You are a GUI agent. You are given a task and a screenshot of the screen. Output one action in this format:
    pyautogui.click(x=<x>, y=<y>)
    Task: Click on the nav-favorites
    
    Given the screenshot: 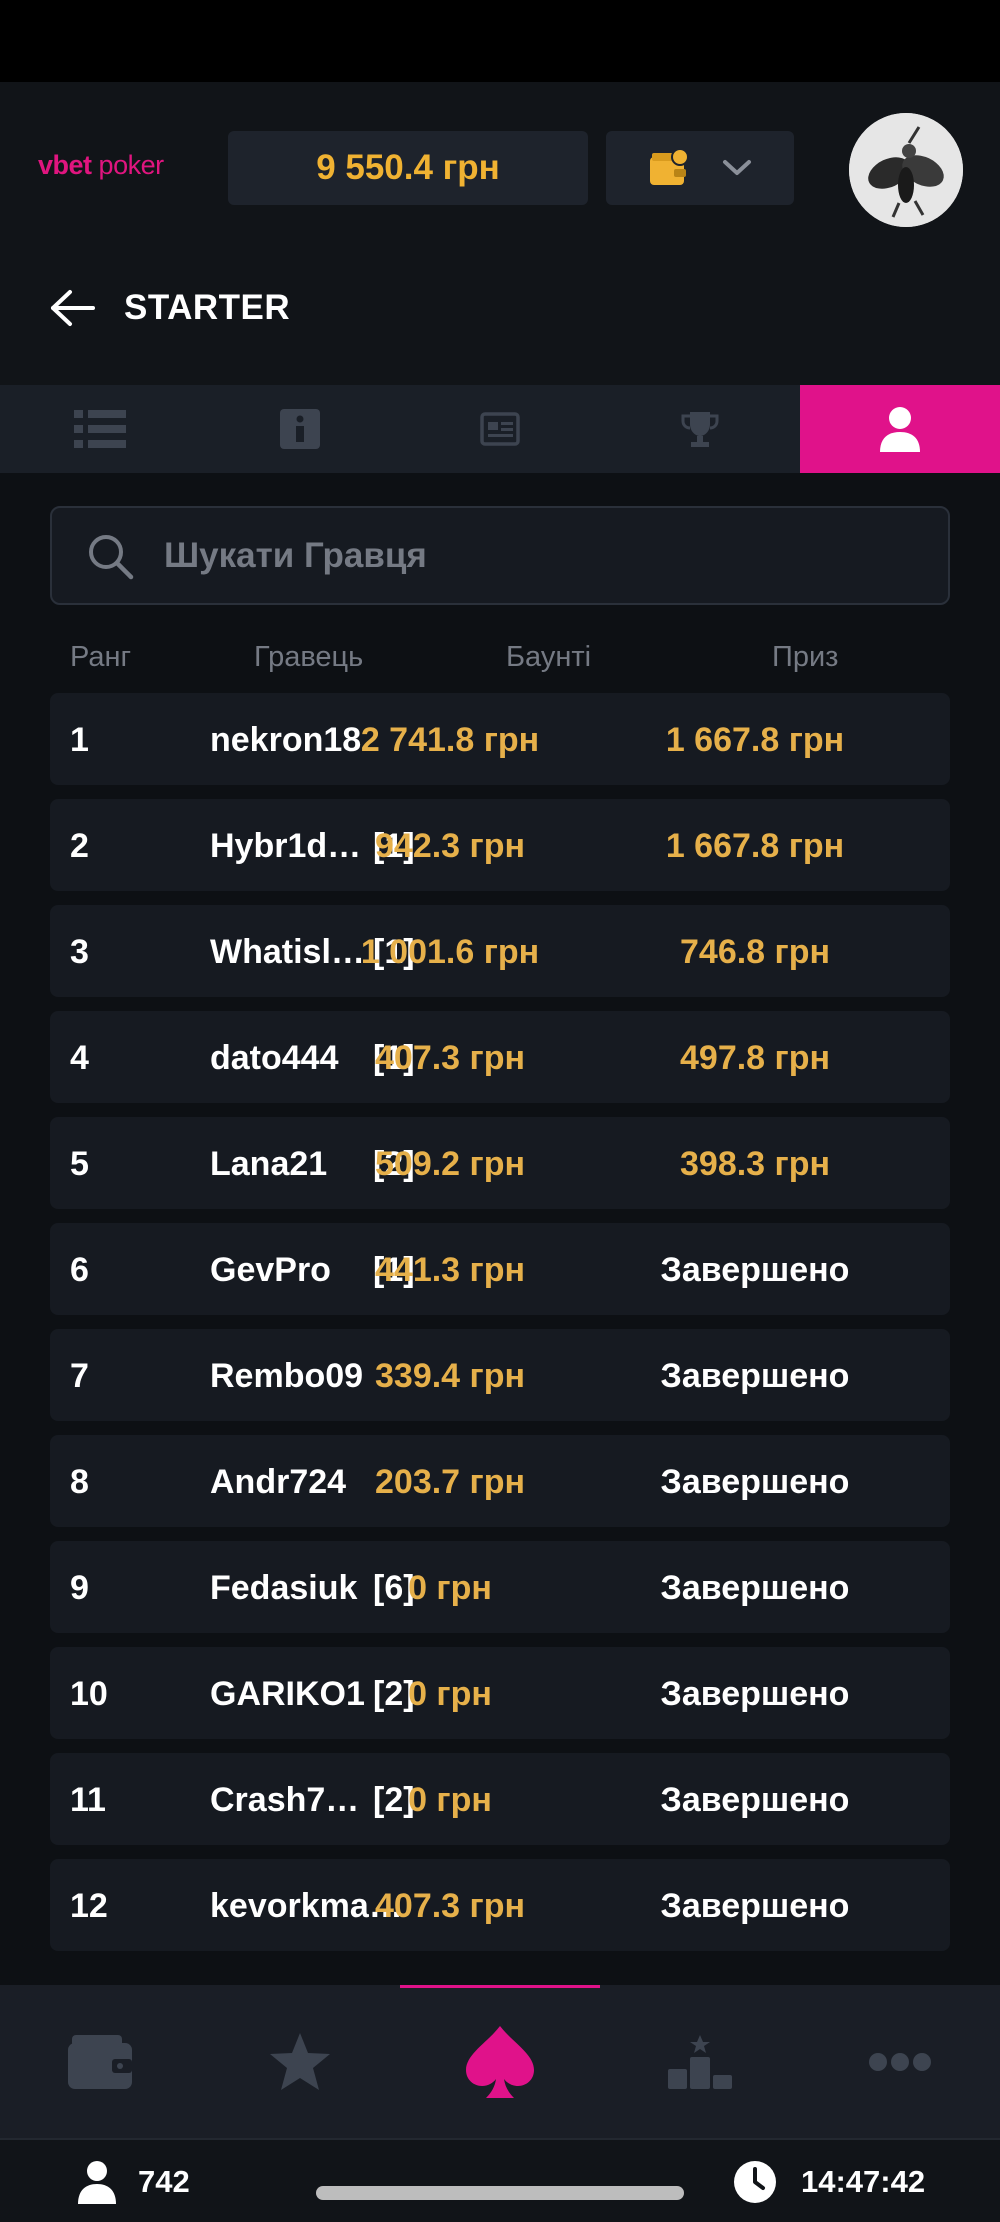 What is the action you would take?
    pyautogui.click(x=300, y=2061)
    